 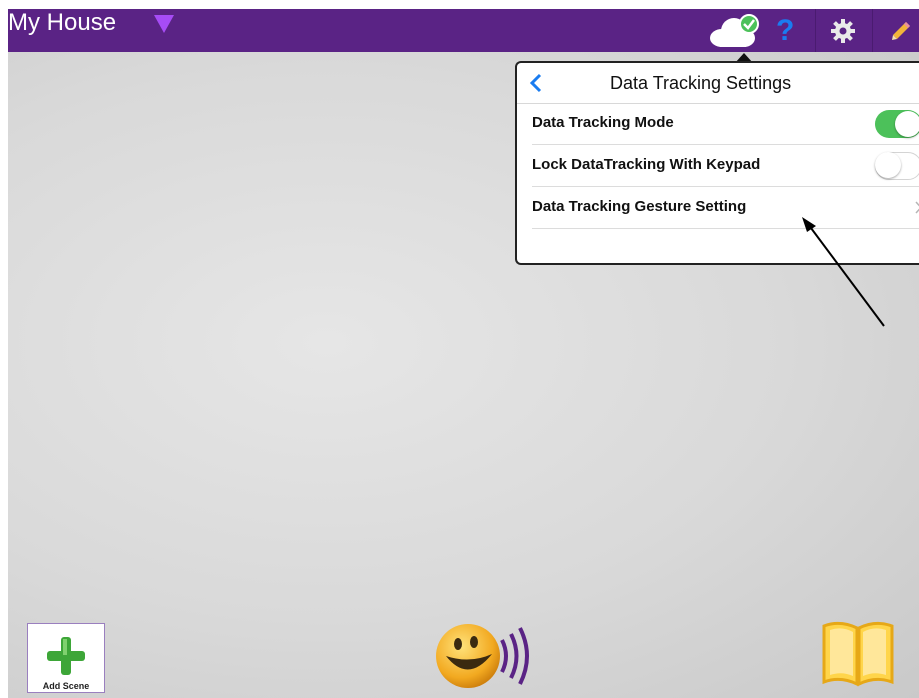 I want to click on speak-smiley-icon, so click(x=486, y=656).